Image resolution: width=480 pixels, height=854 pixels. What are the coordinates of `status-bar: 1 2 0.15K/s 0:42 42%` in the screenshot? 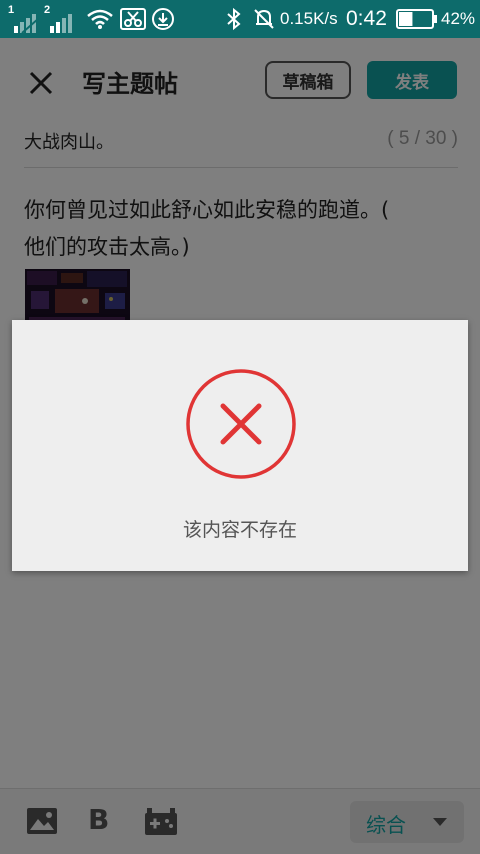 It's located at (240, 19).